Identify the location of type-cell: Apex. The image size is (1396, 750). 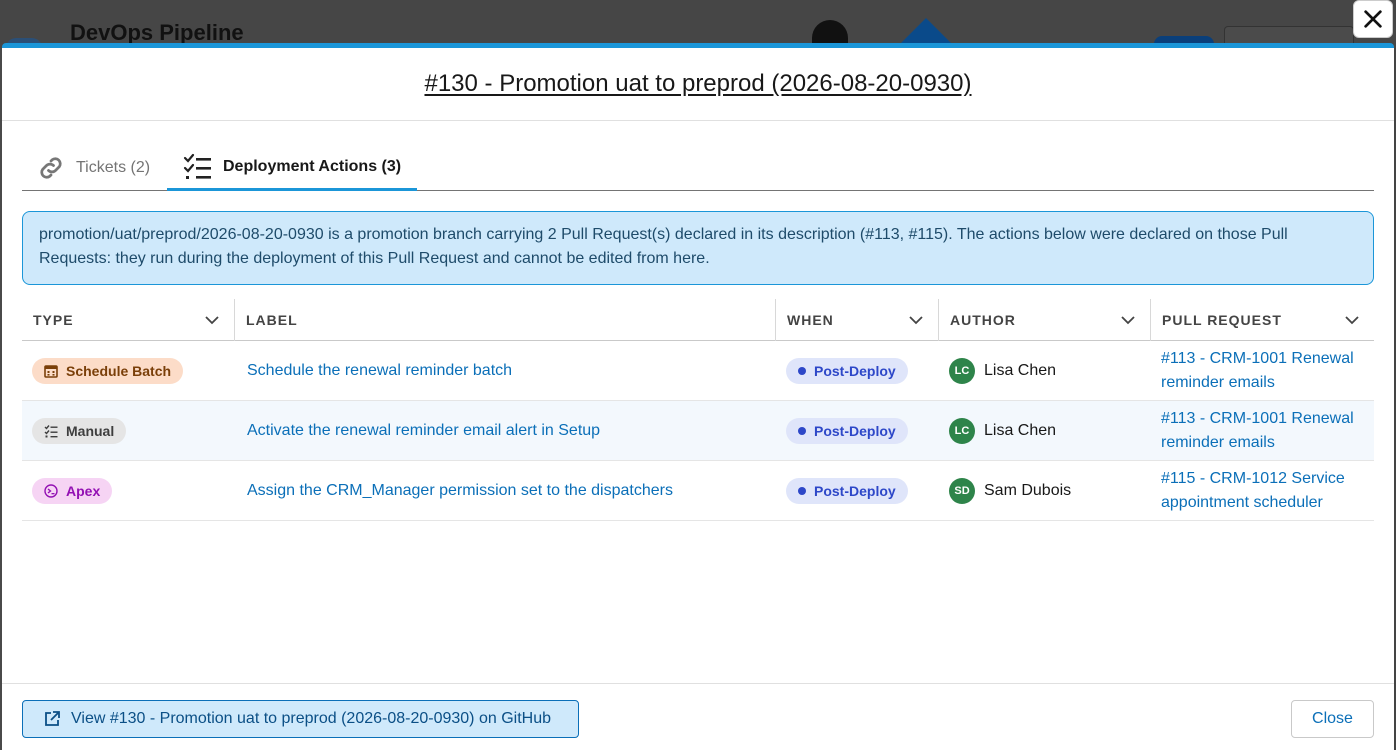
(128, 491).